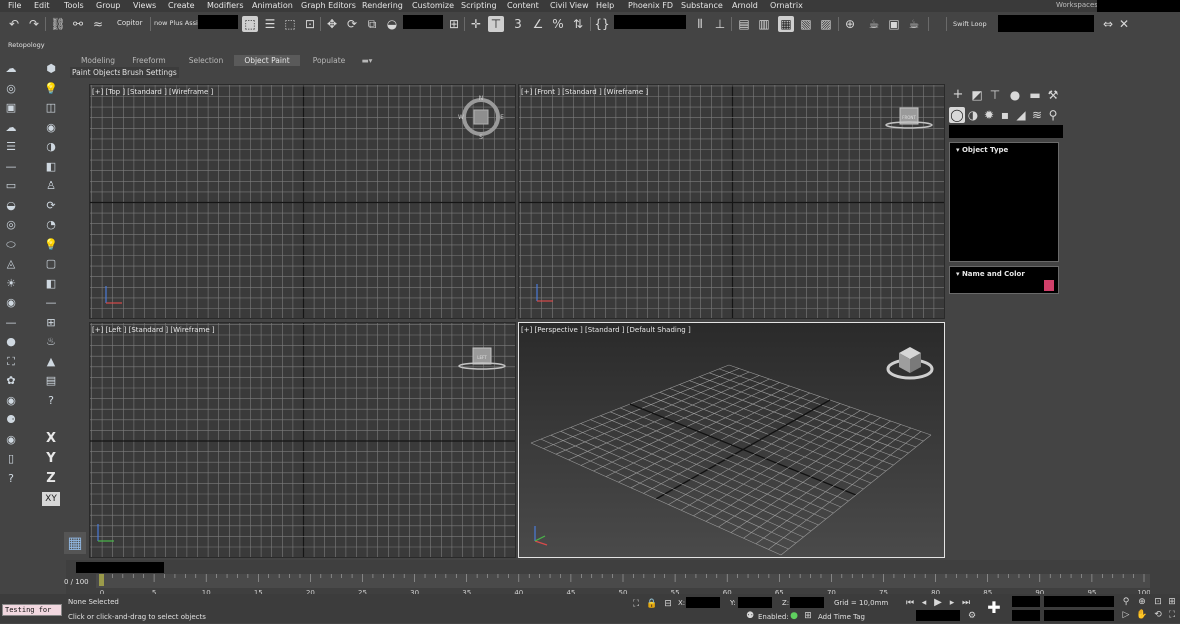 Image resolution: width=1180 pixels, height=624 pixels. What do you see at coordinates (51, 439) in the screenshot?
I see `x-axis-constraint: X` at bounding box center [51, 439].